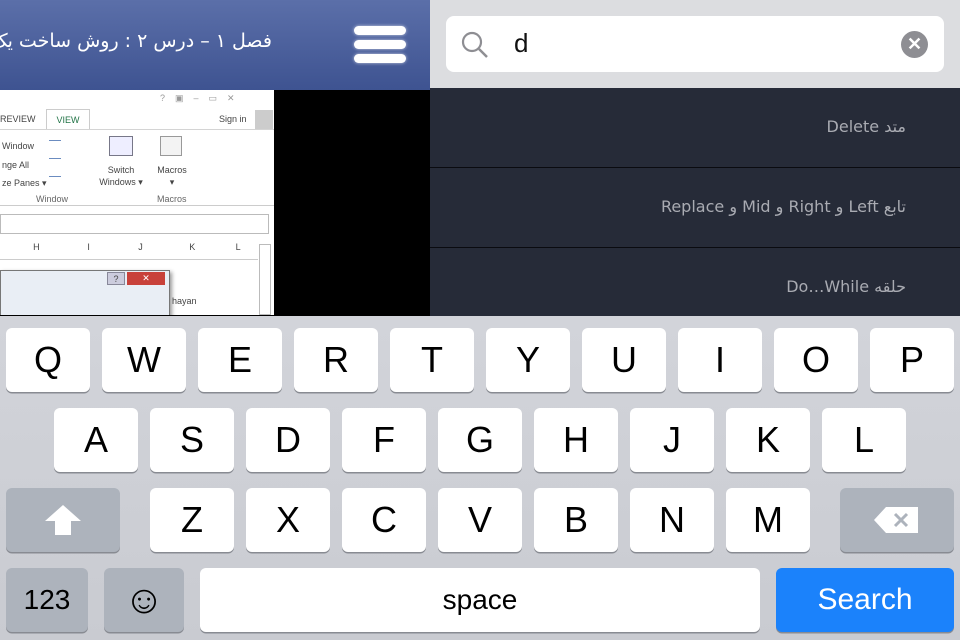 The width and height of the screenshot is (960, 640). Describe the element at coordinates (480, 440) in the screenshot. I see `key-g: G` at that location.